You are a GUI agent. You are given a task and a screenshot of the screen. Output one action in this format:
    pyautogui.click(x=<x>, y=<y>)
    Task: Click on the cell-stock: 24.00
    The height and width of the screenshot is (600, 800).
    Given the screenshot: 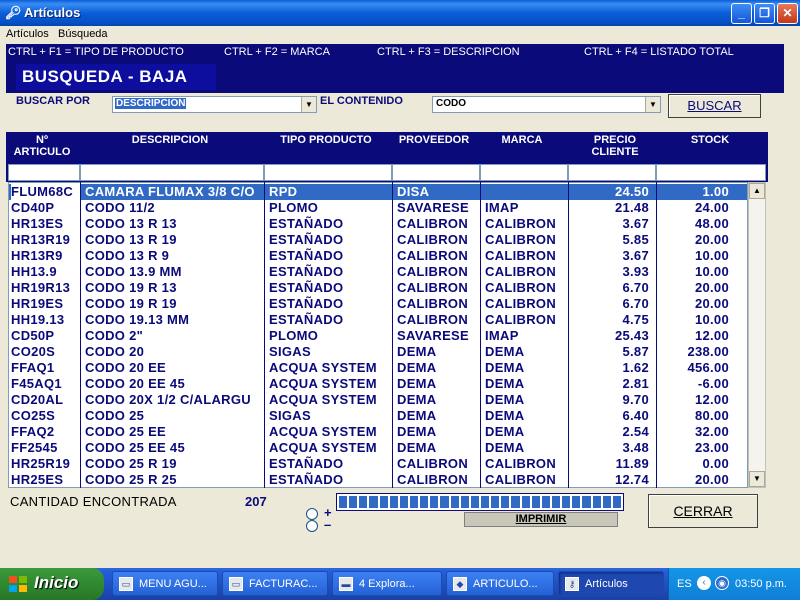 What is the action you would take?
    pyautogui.click(x=711, y=207)
    